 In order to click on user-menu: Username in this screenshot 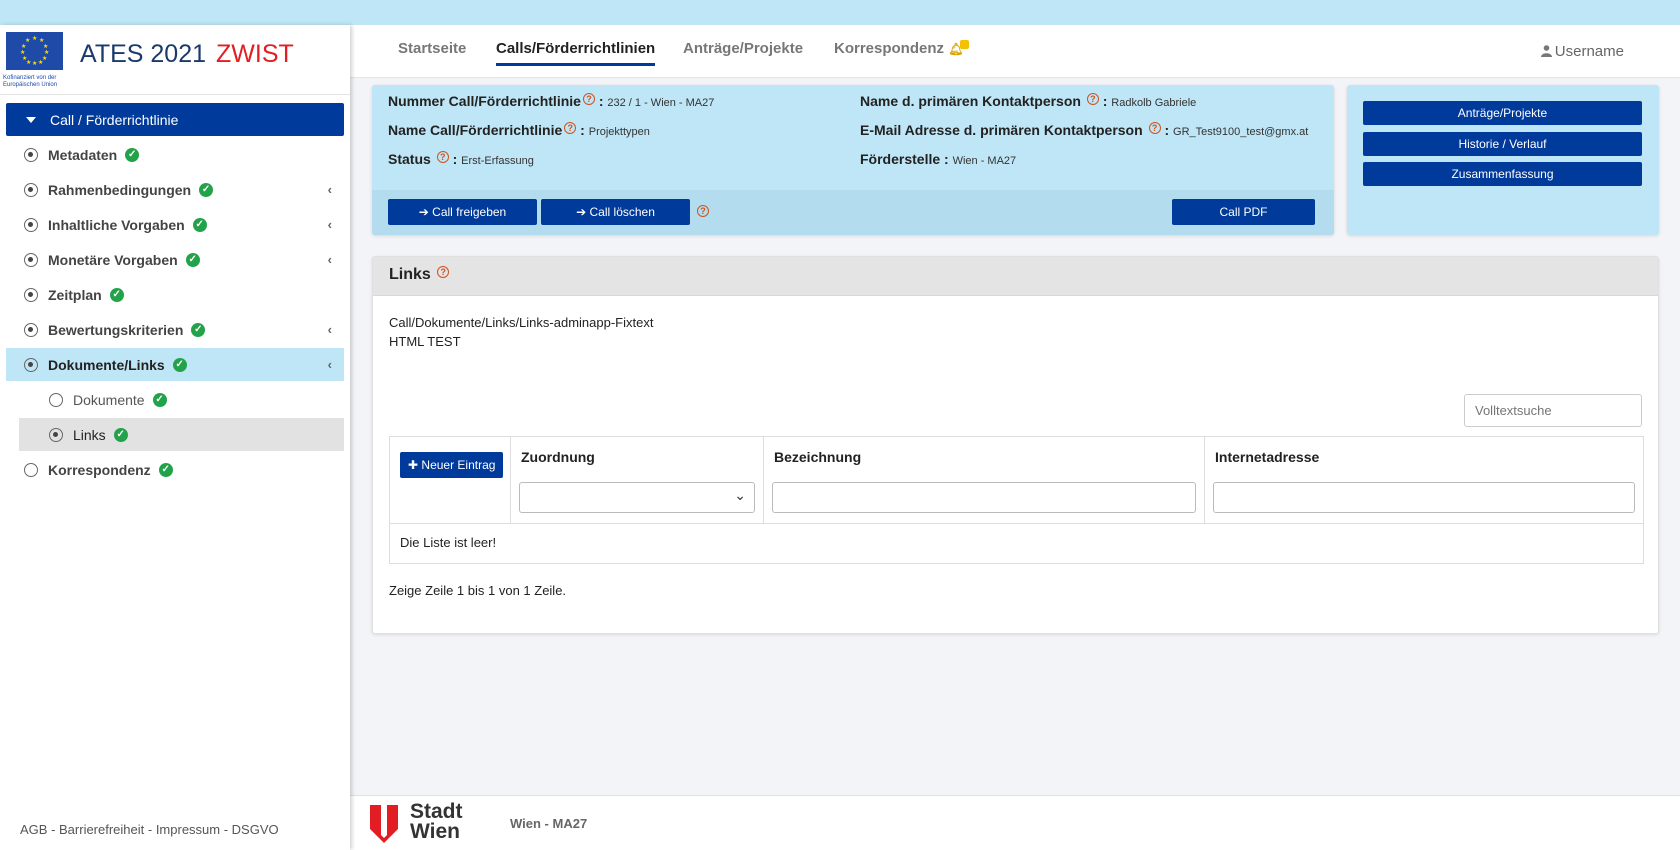, I will do `click(1582, 51)`.